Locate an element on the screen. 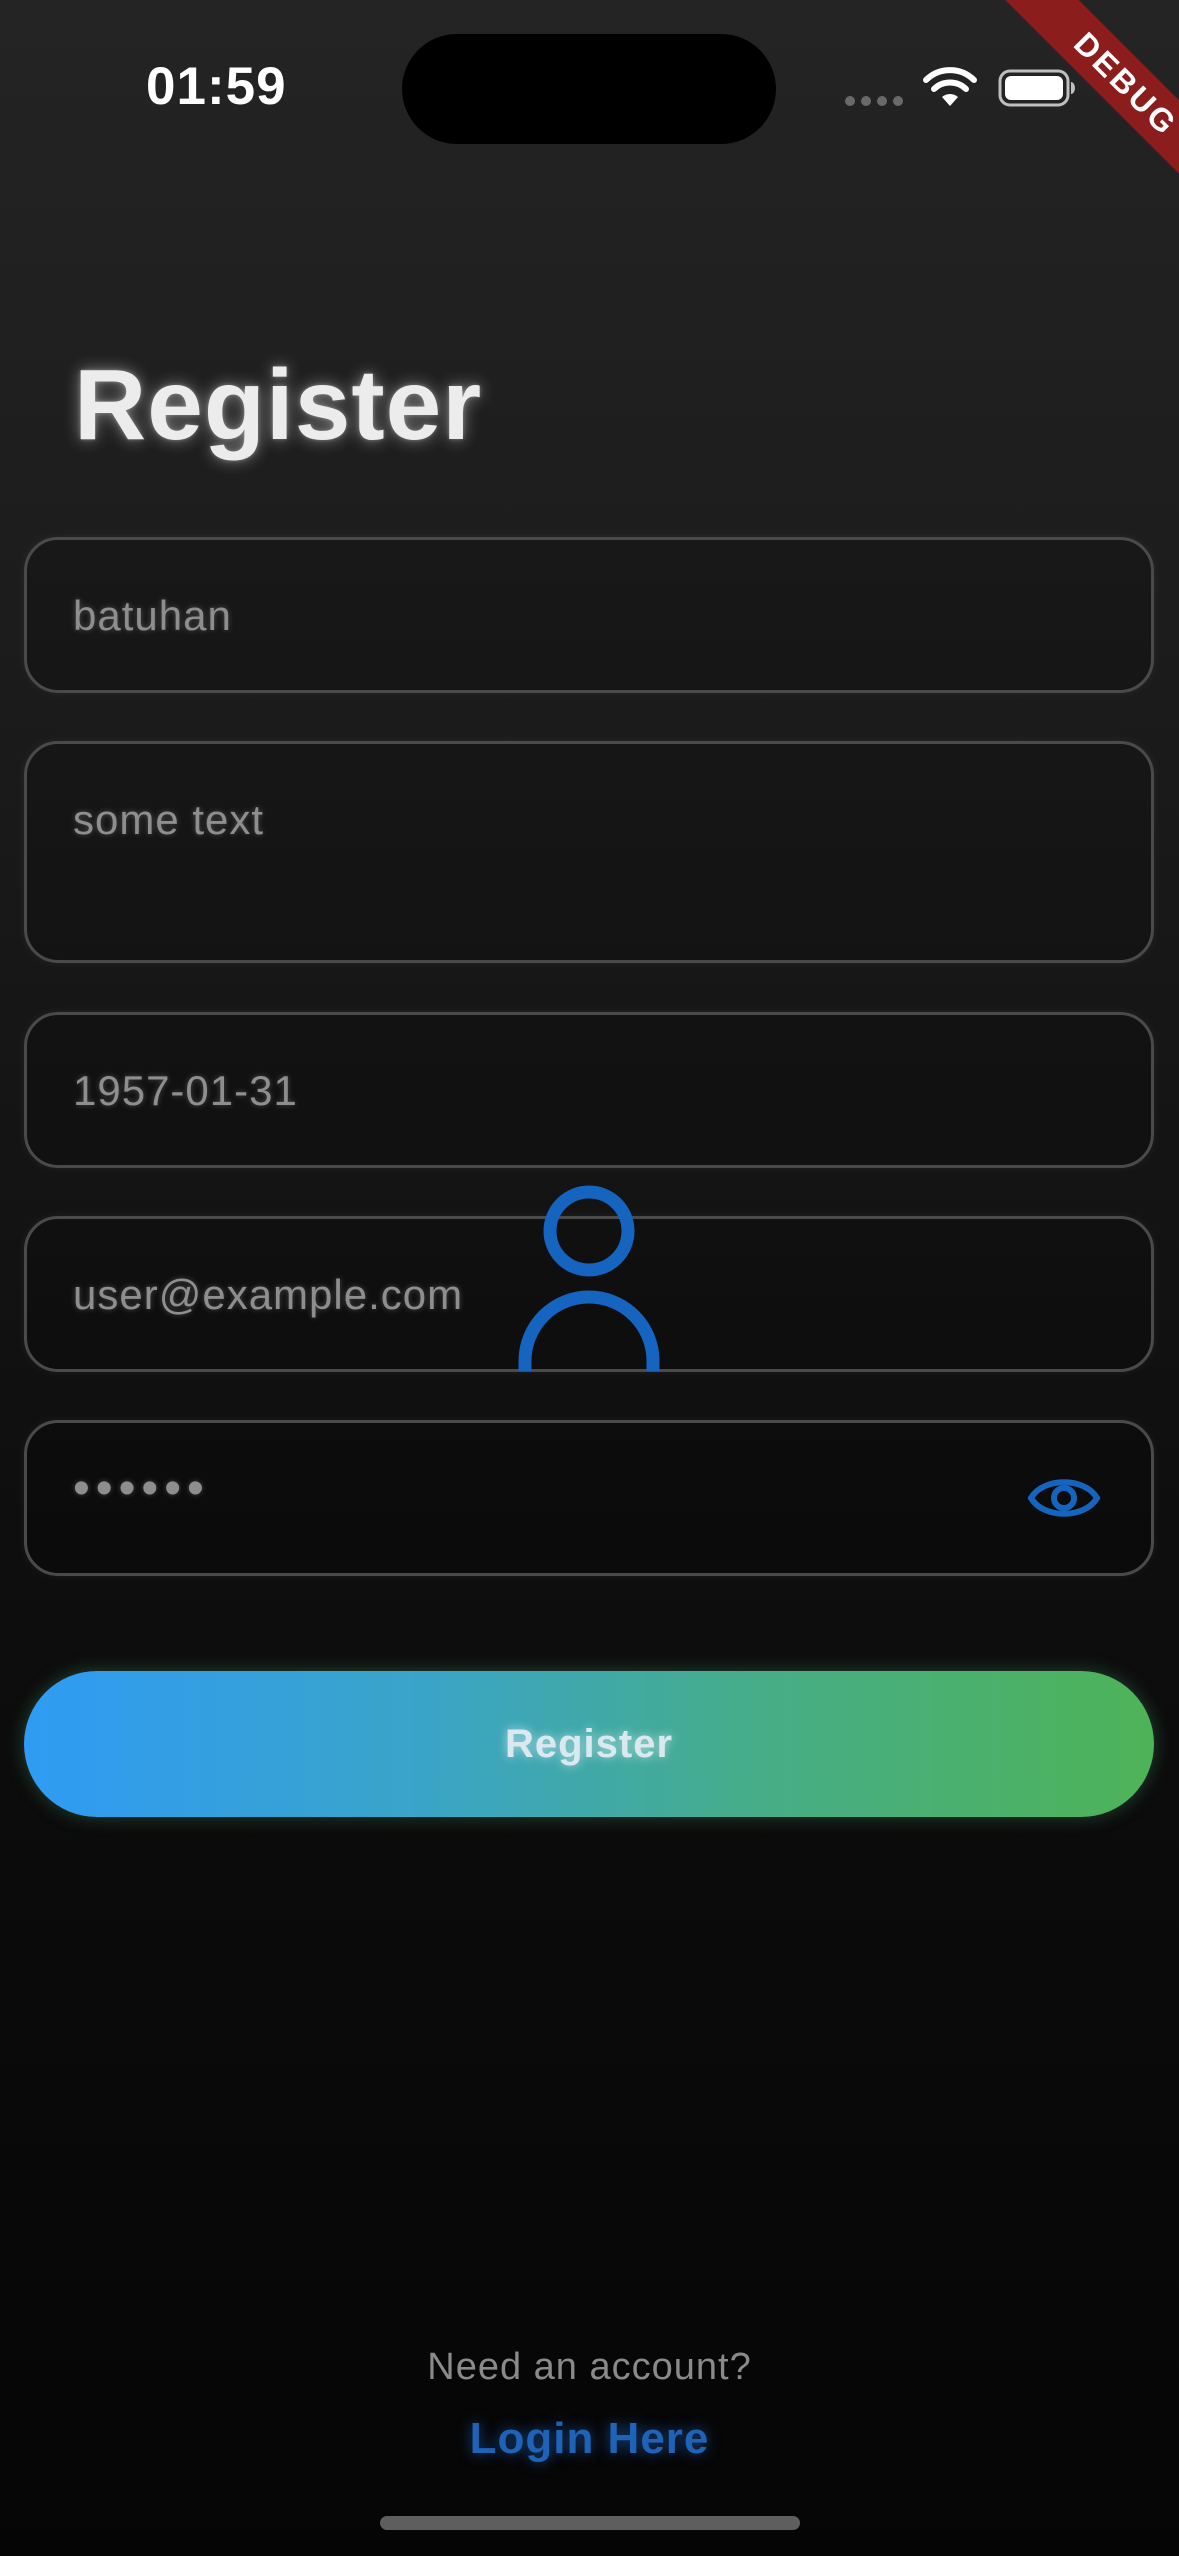 This screenshot has width=1179, height=2556. username-value: batuhan is located at coordinates (152, 615).